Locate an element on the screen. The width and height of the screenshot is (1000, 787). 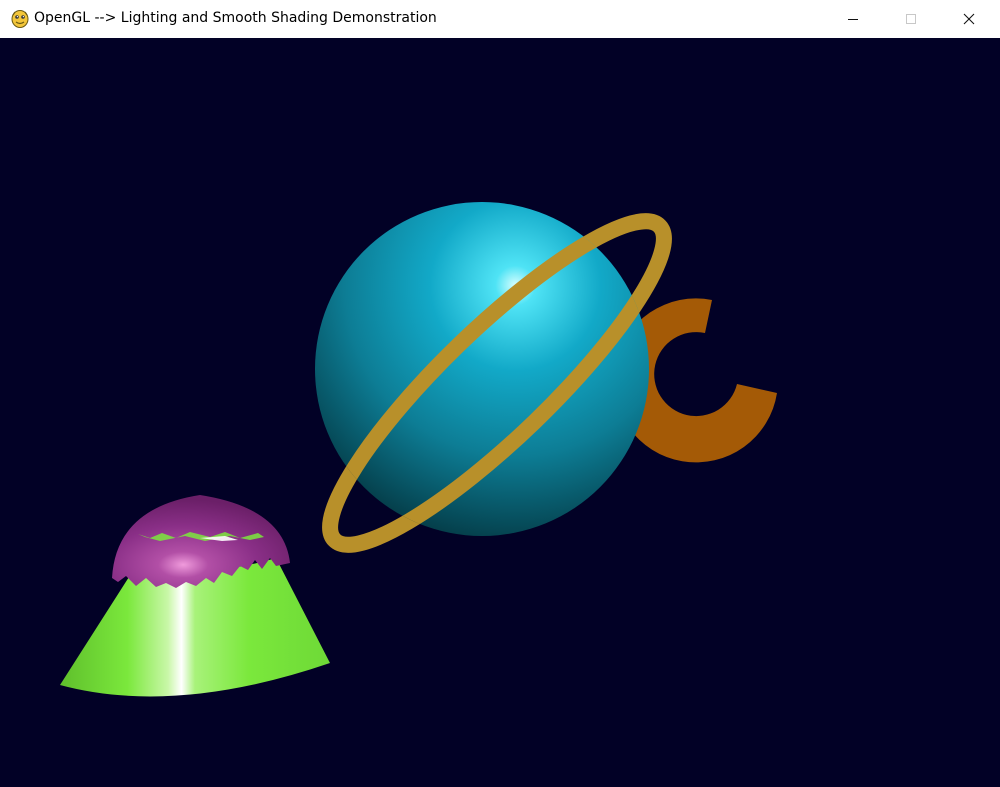
maximize-button is located at coordinates (911, 19).